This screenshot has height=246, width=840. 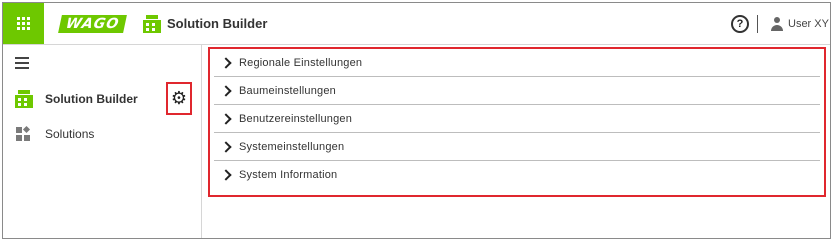 I want to click on settings-item-label: Systemeinstellungen, so click(x=292, y=146).